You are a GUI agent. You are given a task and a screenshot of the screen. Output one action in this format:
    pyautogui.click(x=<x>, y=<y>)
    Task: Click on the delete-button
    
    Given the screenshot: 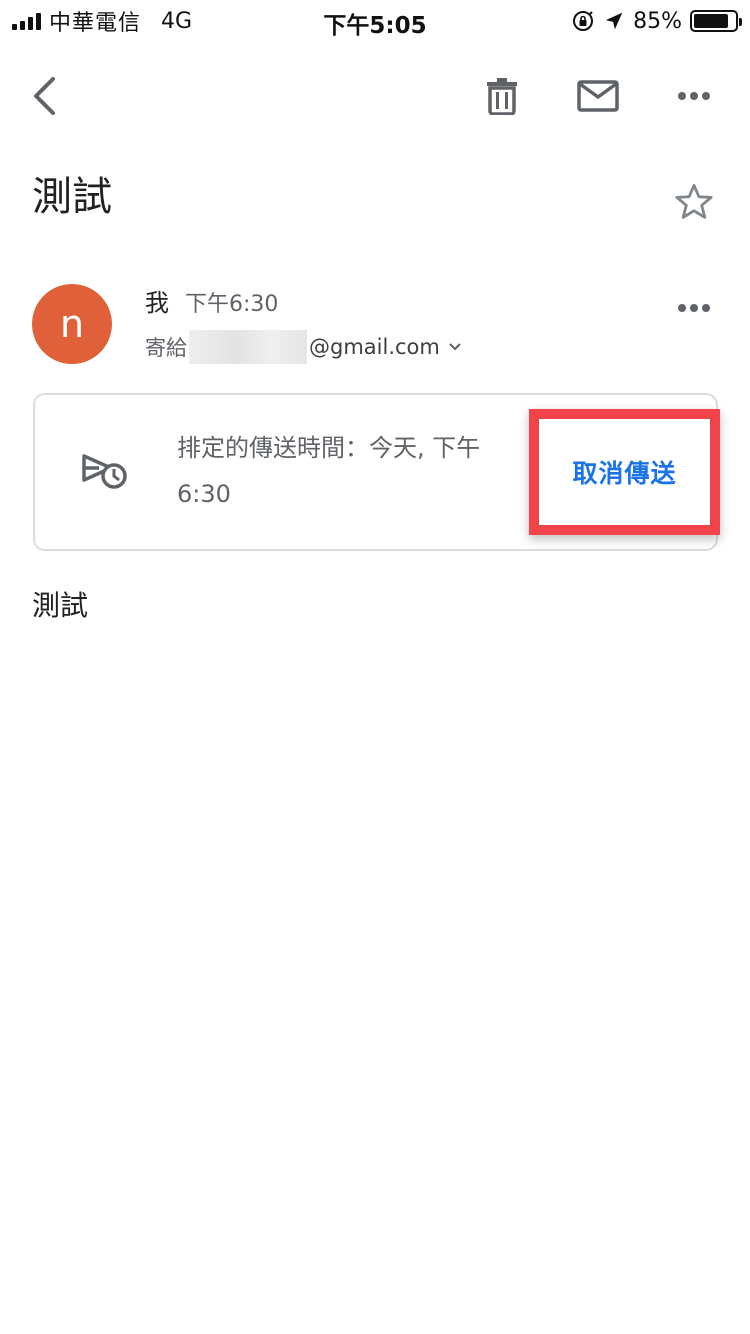 What is the action you would take?
    pyautogui.click(x=502, y=96)
    